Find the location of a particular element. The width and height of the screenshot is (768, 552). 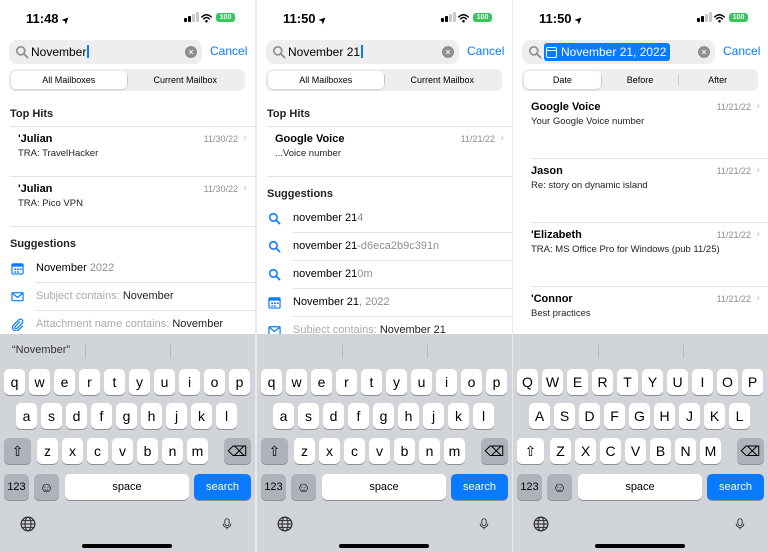

key-l: L is located at coordinates (739, 416).